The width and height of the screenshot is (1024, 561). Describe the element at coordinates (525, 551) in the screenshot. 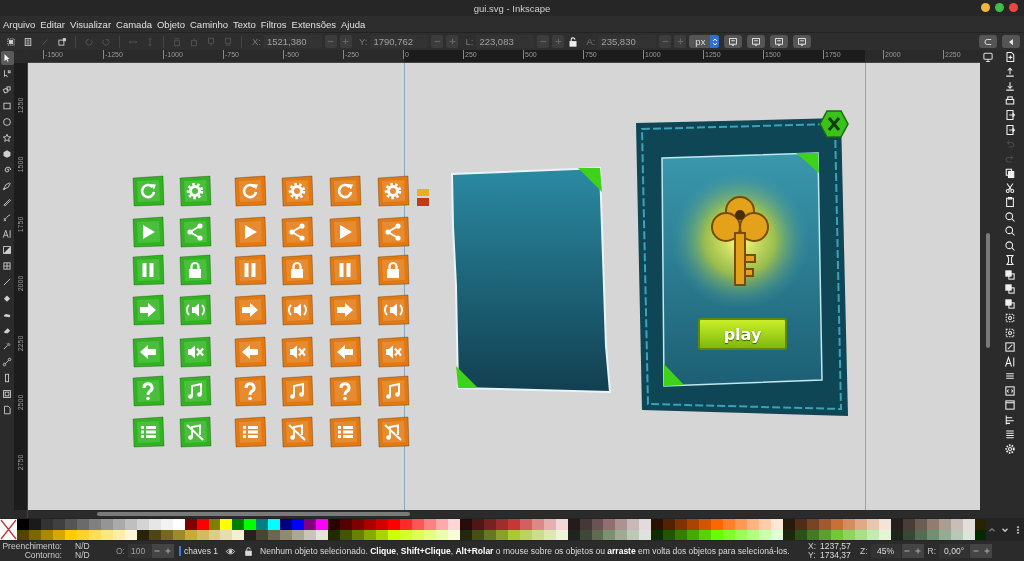

I see `status-message: Nenhum objeto selecionado. Clique, Shift+Clique, Alt+Rolar o mouse sobre os objetos ou arraste em volta dos objetos para selecioná-los.` at that location.